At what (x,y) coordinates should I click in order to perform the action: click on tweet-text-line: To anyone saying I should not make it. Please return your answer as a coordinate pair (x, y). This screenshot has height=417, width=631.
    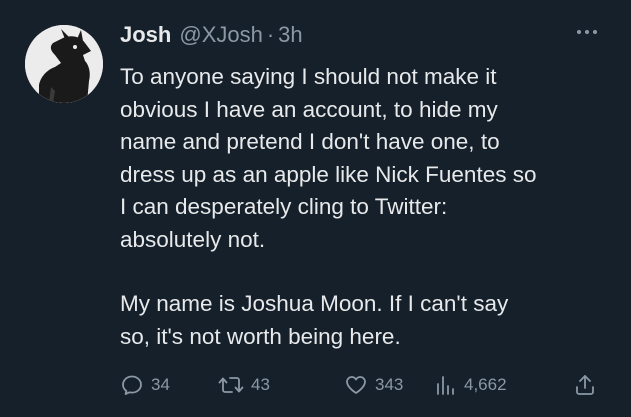
    Looking at the image, I should click on (308, 76).